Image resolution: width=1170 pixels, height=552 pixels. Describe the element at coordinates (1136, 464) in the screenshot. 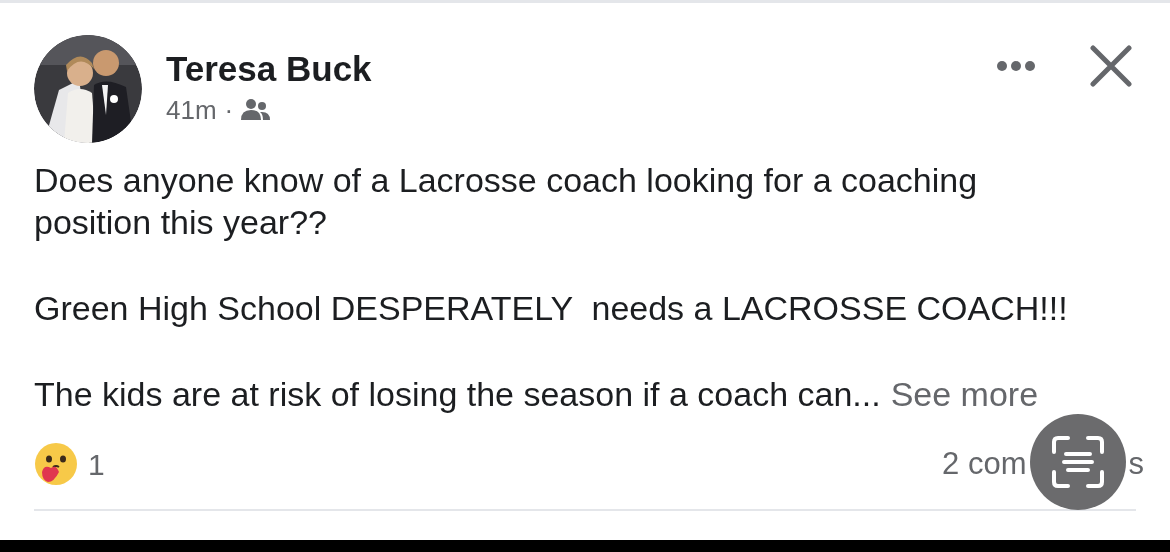

I see `comments-count: s` at that location.